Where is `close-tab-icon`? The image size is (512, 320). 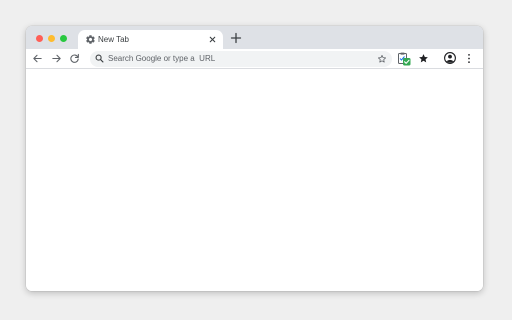 close-tab-icon is located at coordinates (212, 39).